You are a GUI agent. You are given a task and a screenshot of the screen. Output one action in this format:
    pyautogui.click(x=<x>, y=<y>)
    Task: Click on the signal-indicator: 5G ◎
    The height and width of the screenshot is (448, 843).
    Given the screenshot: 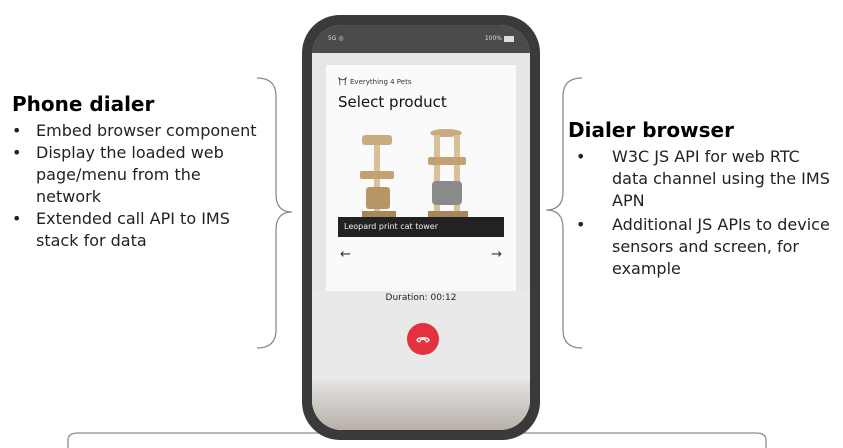 What is the action you would take?
    pyautogui.click(x=336, y=38)
    